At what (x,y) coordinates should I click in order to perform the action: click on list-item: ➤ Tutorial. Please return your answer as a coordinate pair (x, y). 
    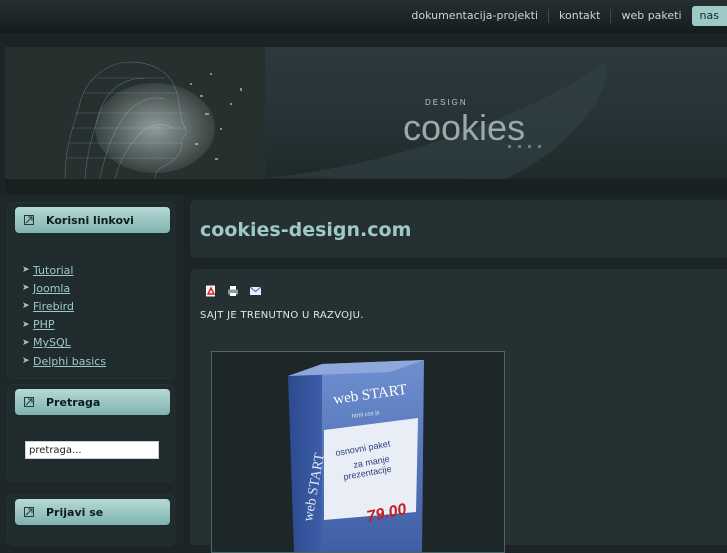
    Looking at the image, I should click on (64, 270).